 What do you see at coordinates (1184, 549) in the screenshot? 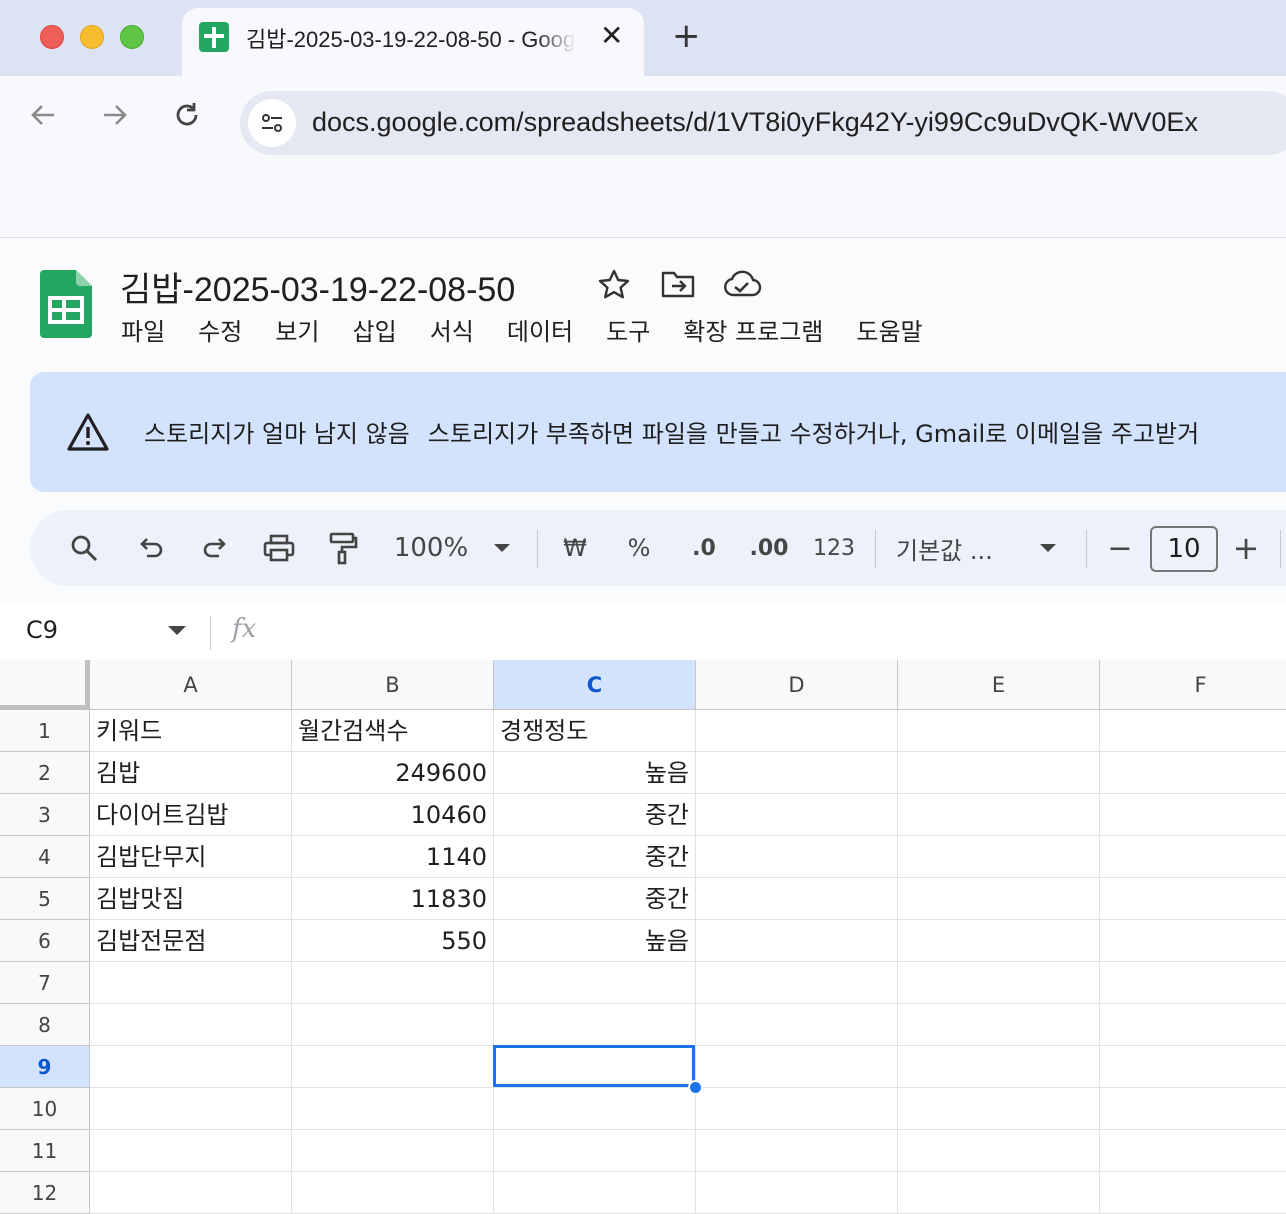
I see `font-size-input: 10` at bounding box center [1184, 549].